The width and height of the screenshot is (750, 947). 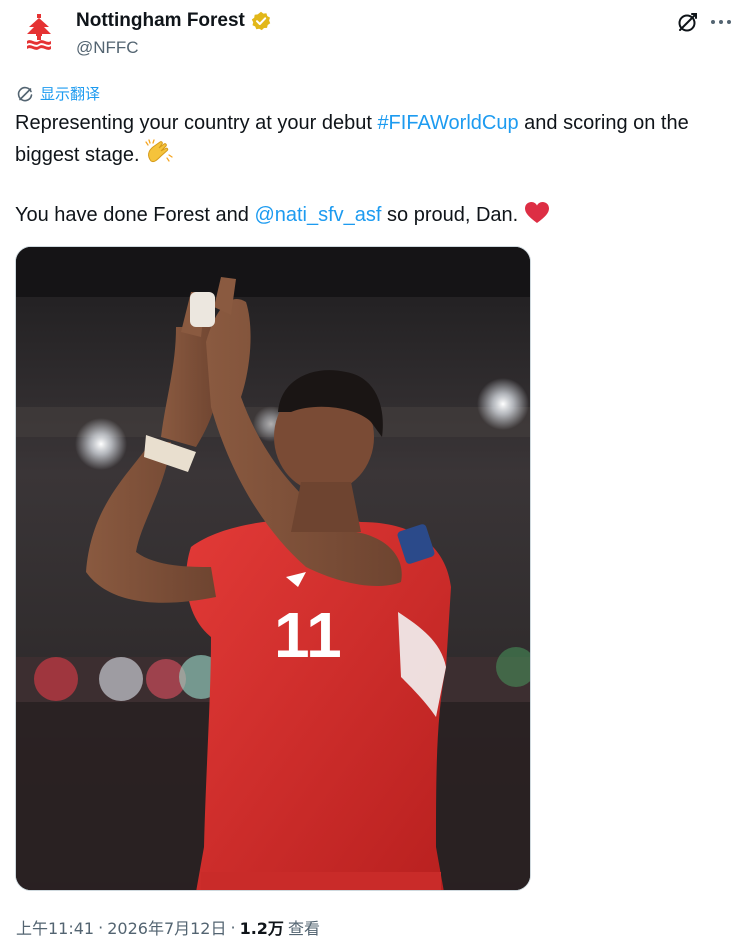 I want to click on views-count: 1.2万, so click(x=262, y=927).